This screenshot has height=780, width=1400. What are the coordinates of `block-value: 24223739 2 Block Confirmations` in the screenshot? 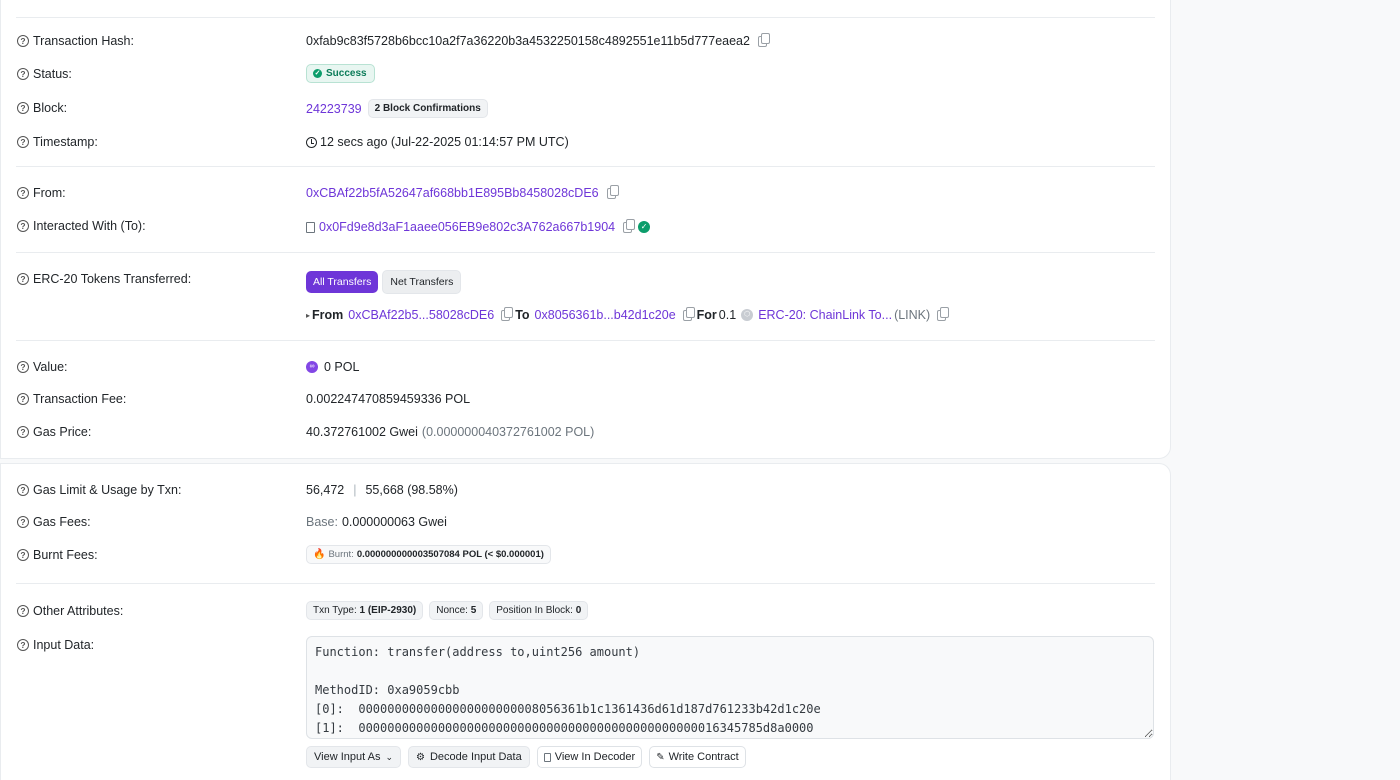 It's located at (397, 108).